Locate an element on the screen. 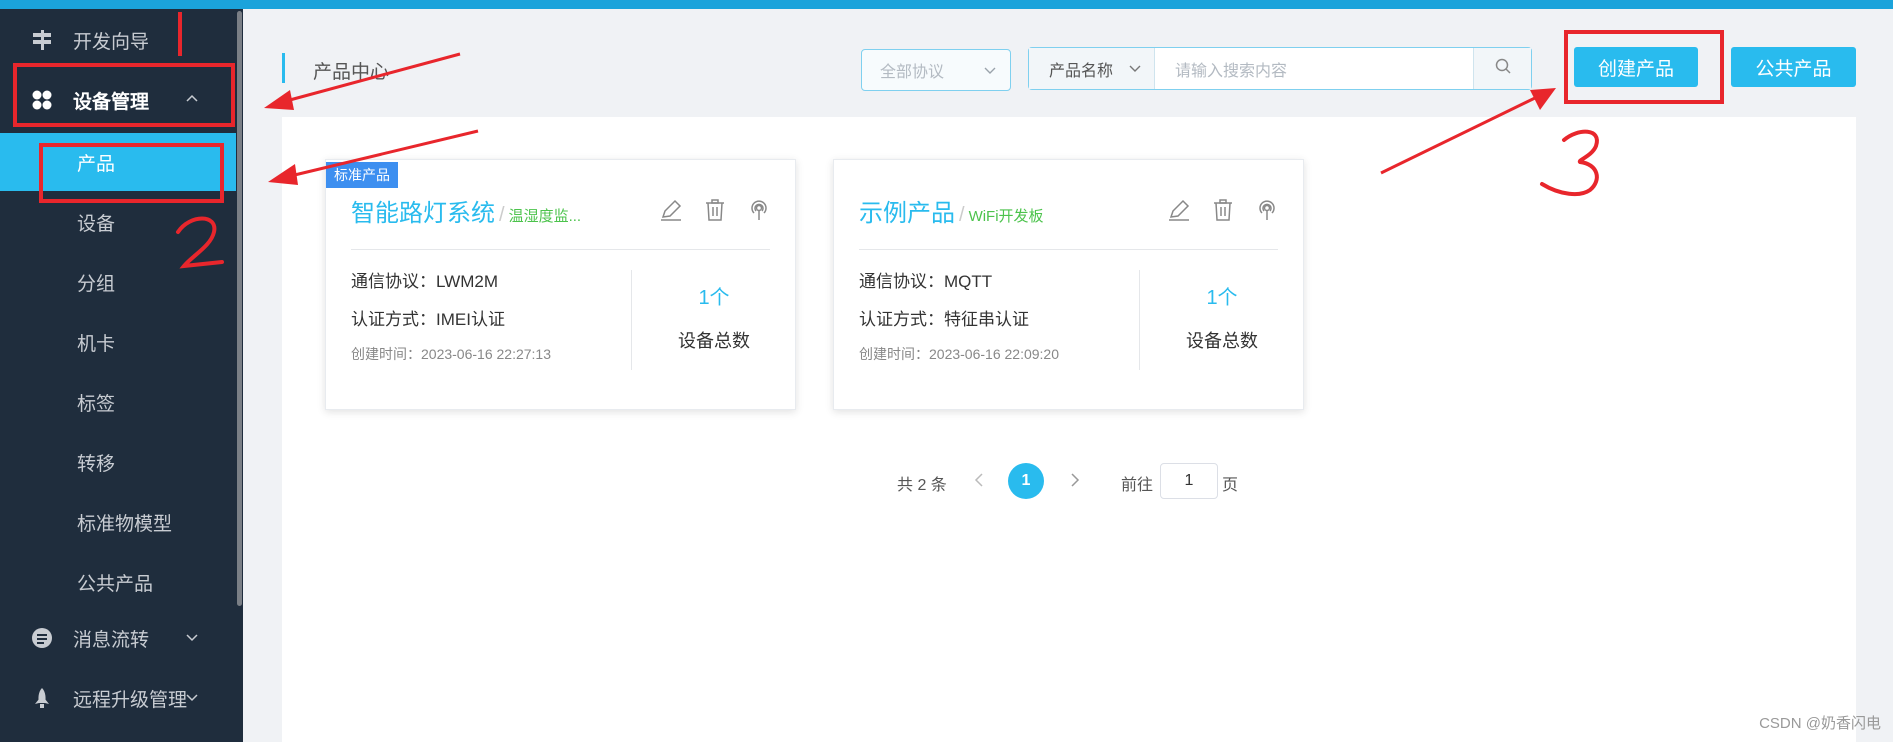 Image resolution: width=1893 pixels, height=742 pixels. sidebar-subitem-public-product: 公共产品 is located at coordinates (118, 582).